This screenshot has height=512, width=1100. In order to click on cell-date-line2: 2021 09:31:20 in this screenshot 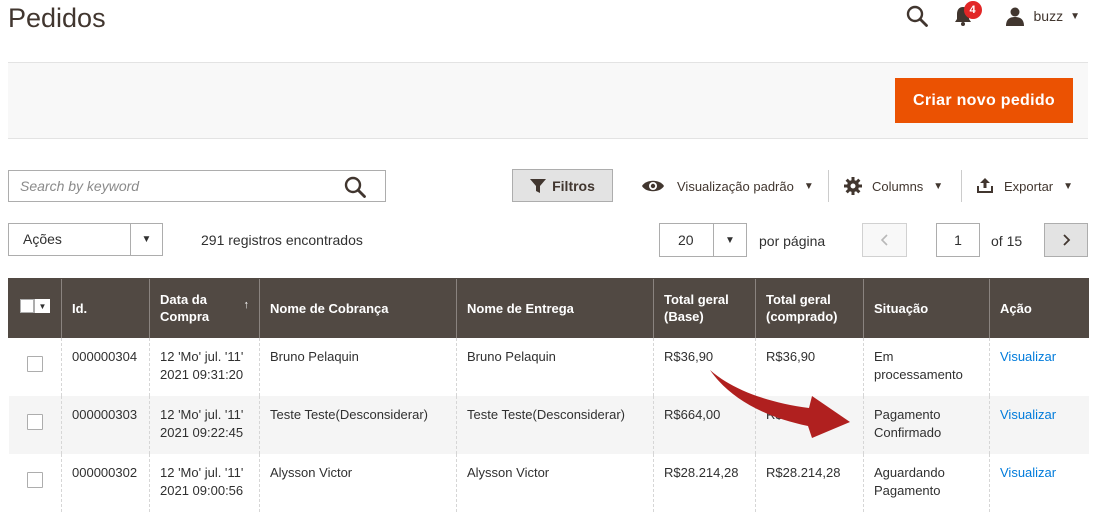, I will do `click(202, 374)`.